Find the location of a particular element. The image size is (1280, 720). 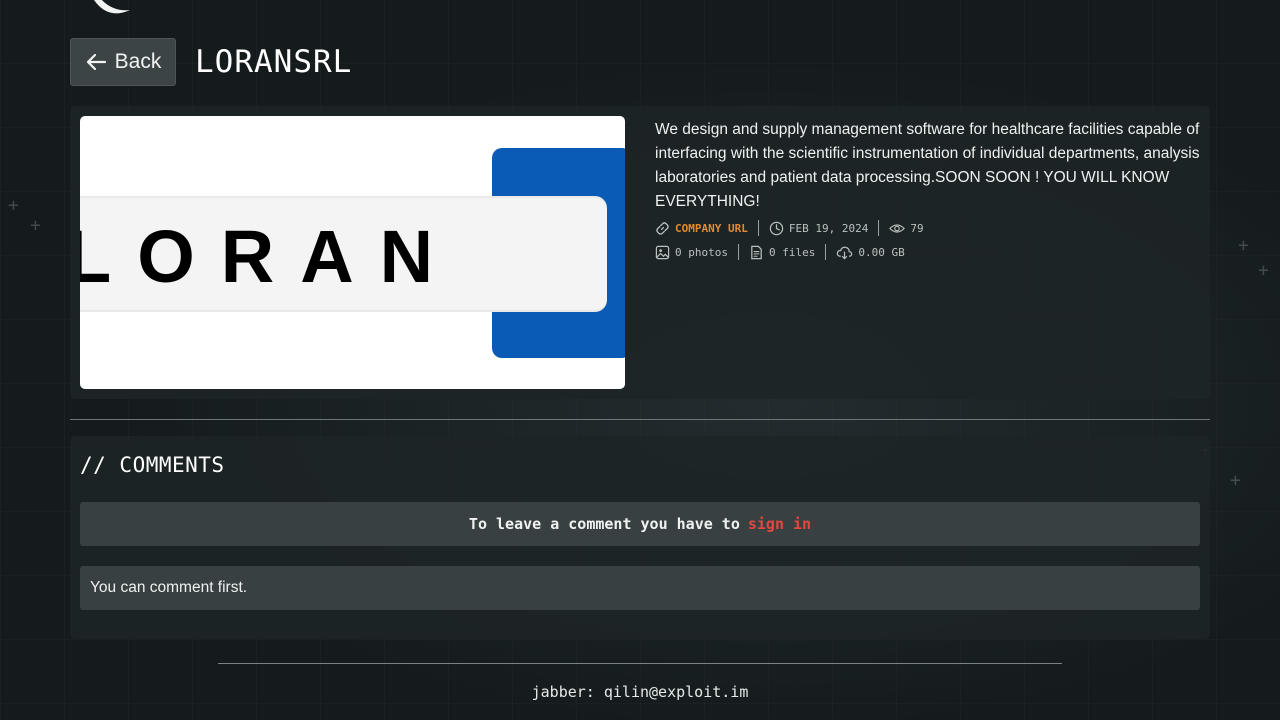

company-logo-text: LORAN is located at coordinates (269, 256).